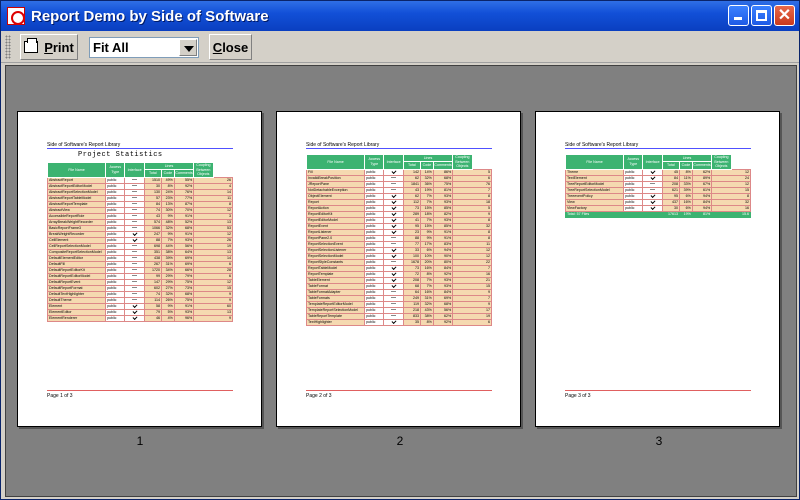  I want to click on page-number-label: 2, so click(400, 441).